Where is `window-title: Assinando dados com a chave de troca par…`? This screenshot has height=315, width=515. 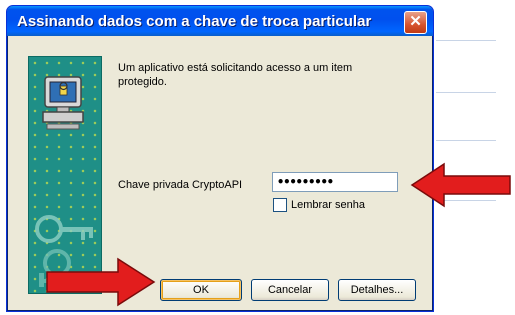 window-title: Assinando dados com a chave de troca par… is located at coordinates (194, 21).